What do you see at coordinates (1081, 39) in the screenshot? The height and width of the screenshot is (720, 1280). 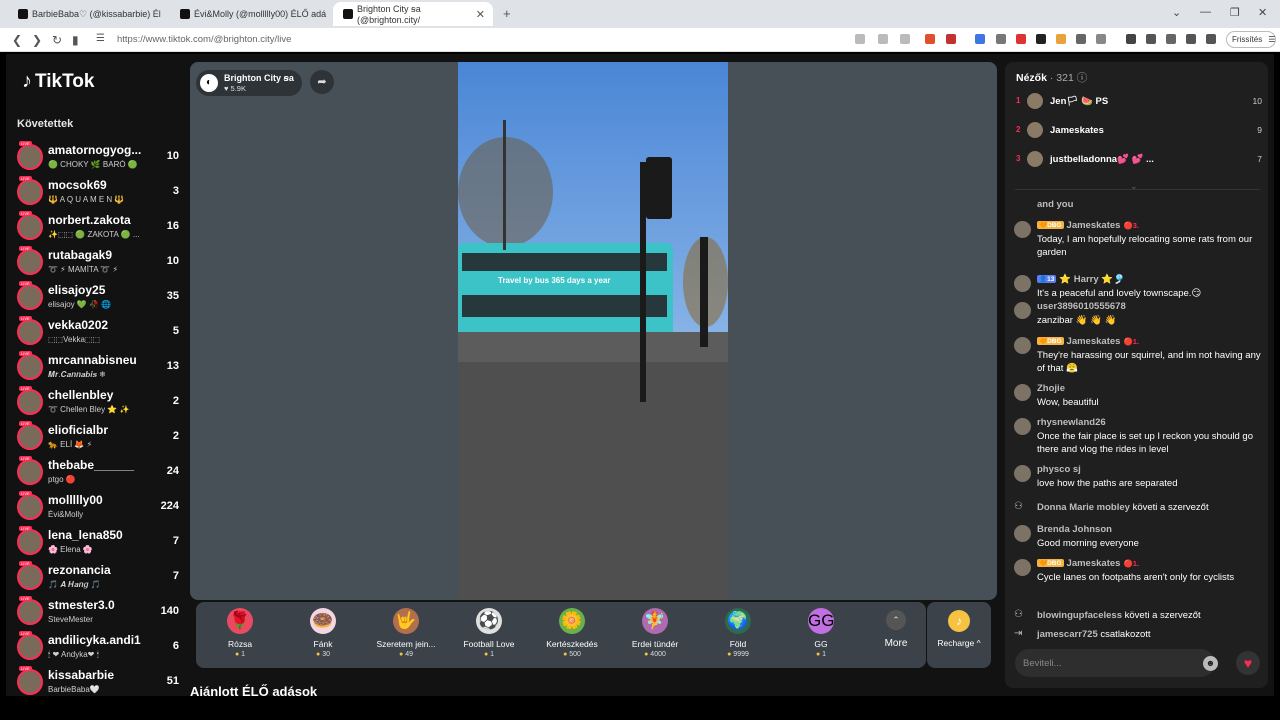 I see `extensions-puzzle-icon` at bounding box center [1081, 39].